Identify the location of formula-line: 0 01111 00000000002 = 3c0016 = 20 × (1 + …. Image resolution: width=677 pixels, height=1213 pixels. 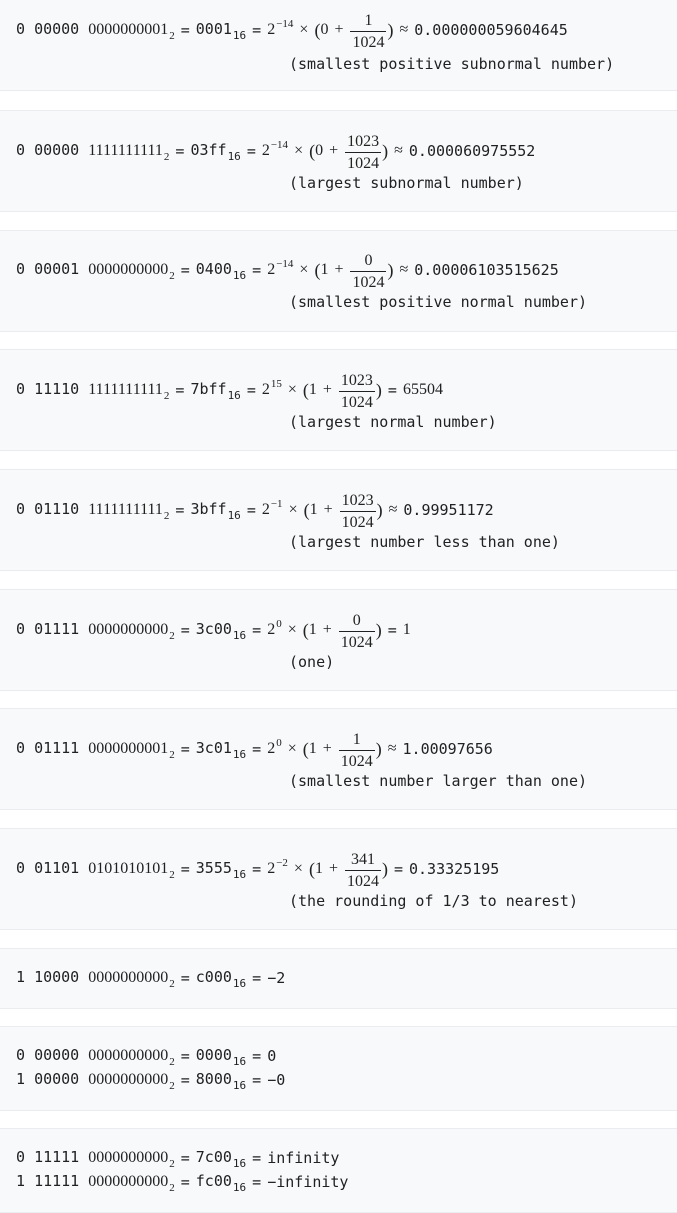
(213, 631).